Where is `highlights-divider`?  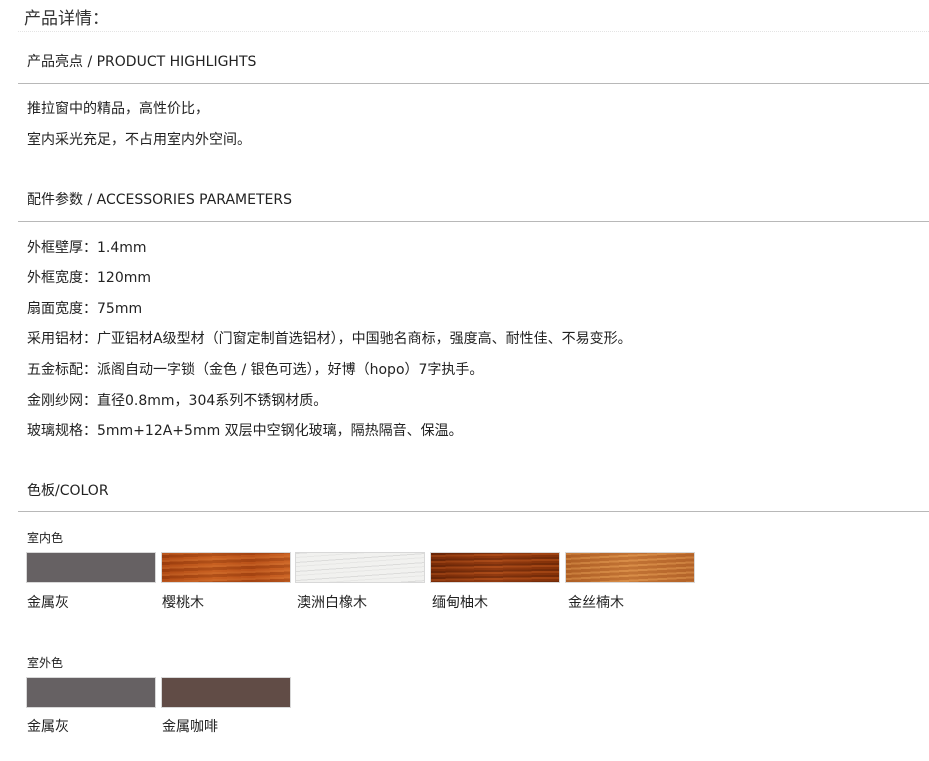
highlights-divider is located at coordinates (473, 83).